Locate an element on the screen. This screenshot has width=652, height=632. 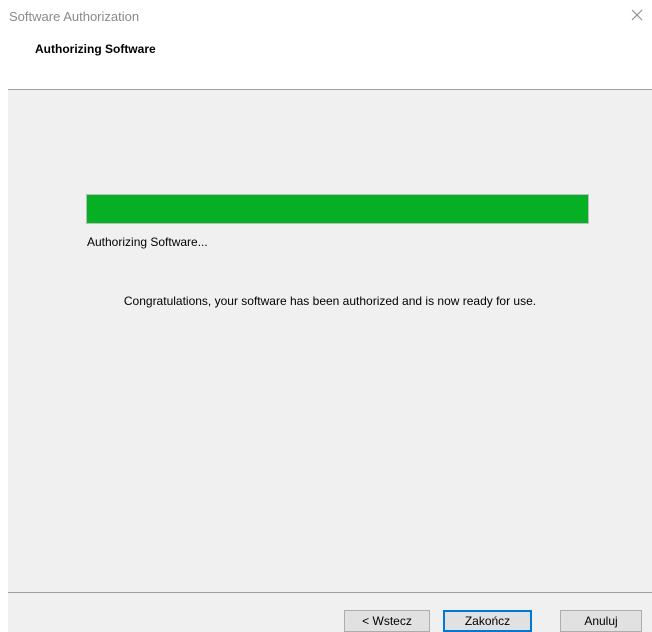
back-button: < Wstecz is located at coordinates (387, 621).